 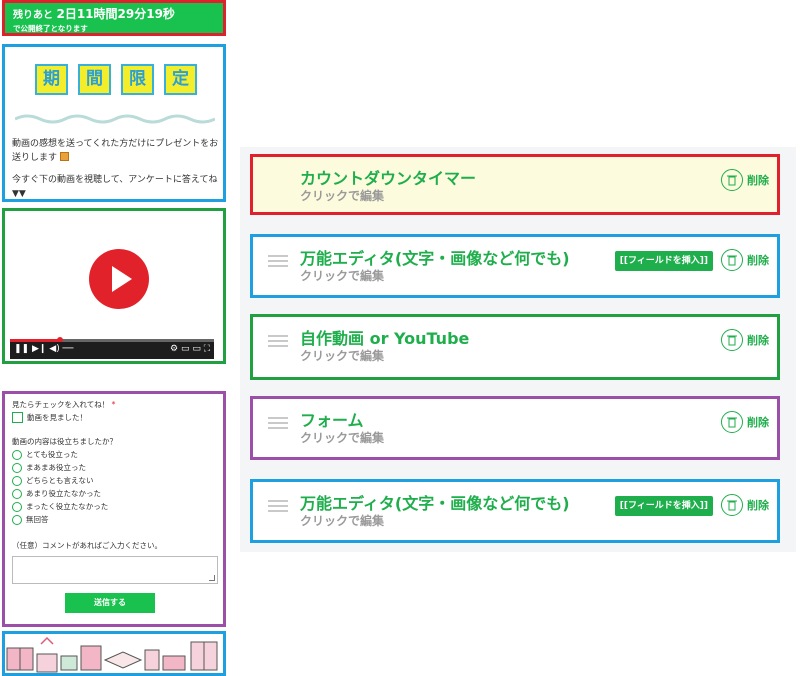 What do you see at coordinates (115, 151) in the screenshot?
I see `promo-line-1: 動画の感想を送ってくれた方だけにプレゼントをお送りします` at bounding box center [115, 151].